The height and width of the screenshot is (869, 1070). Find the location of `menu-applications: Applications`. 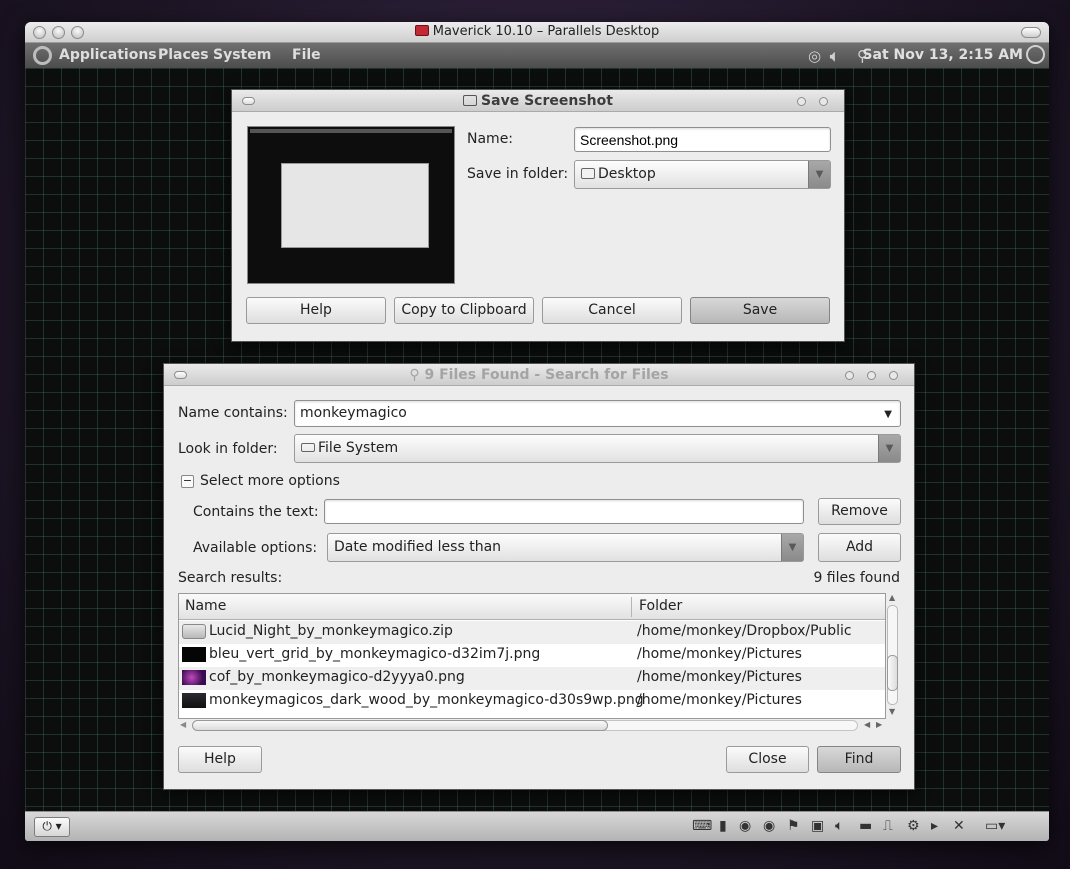

menu-applications: Applications is located at coordinates (108, 55).